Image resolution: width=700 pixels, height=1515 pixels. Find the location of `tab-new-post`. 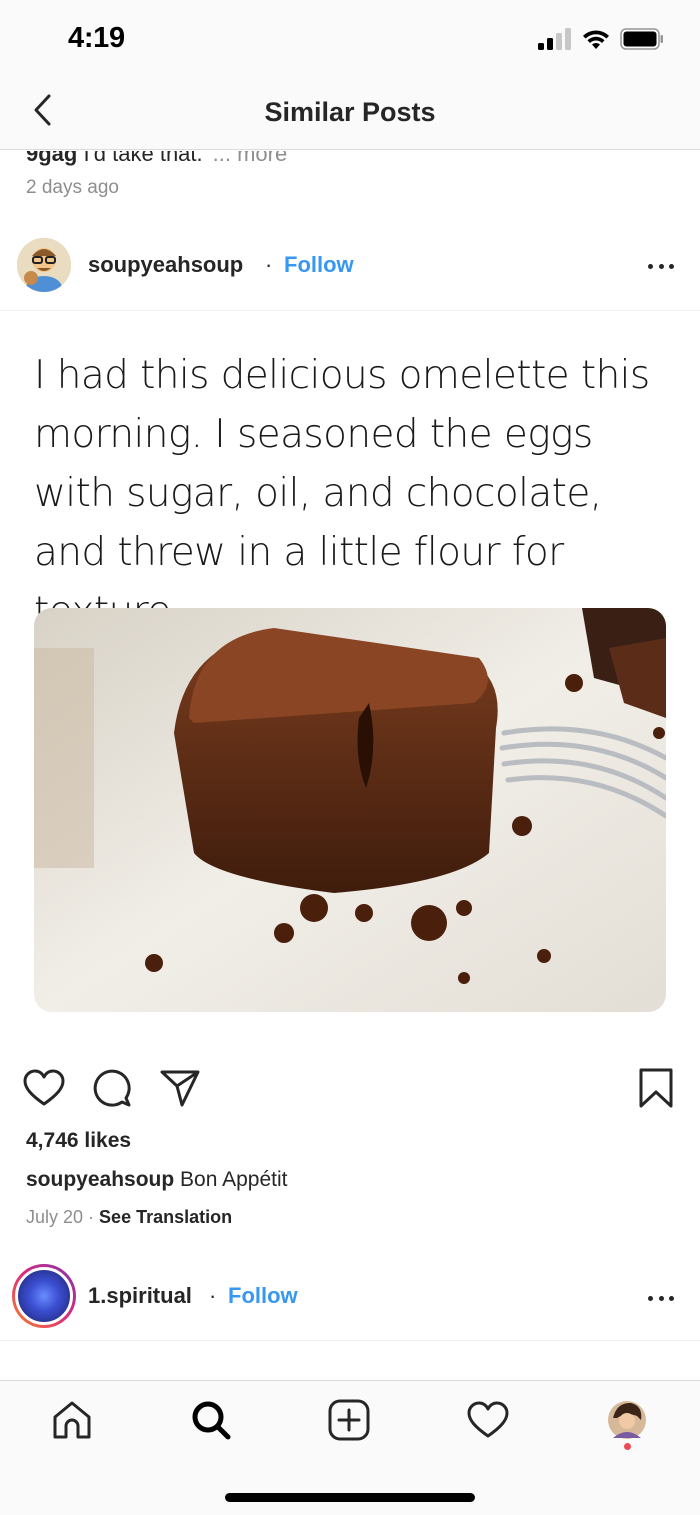

tab-new-post is located at coordinates (349, 1420).